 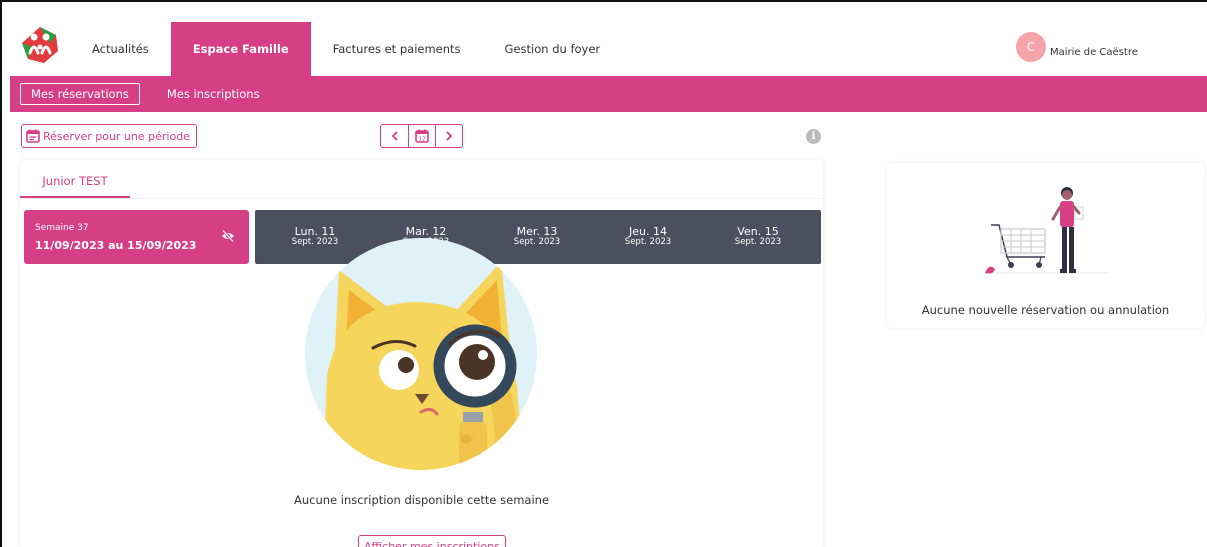 I want to click on reserve-period-label: Réserver pour une période, so click(x=116, y=136).